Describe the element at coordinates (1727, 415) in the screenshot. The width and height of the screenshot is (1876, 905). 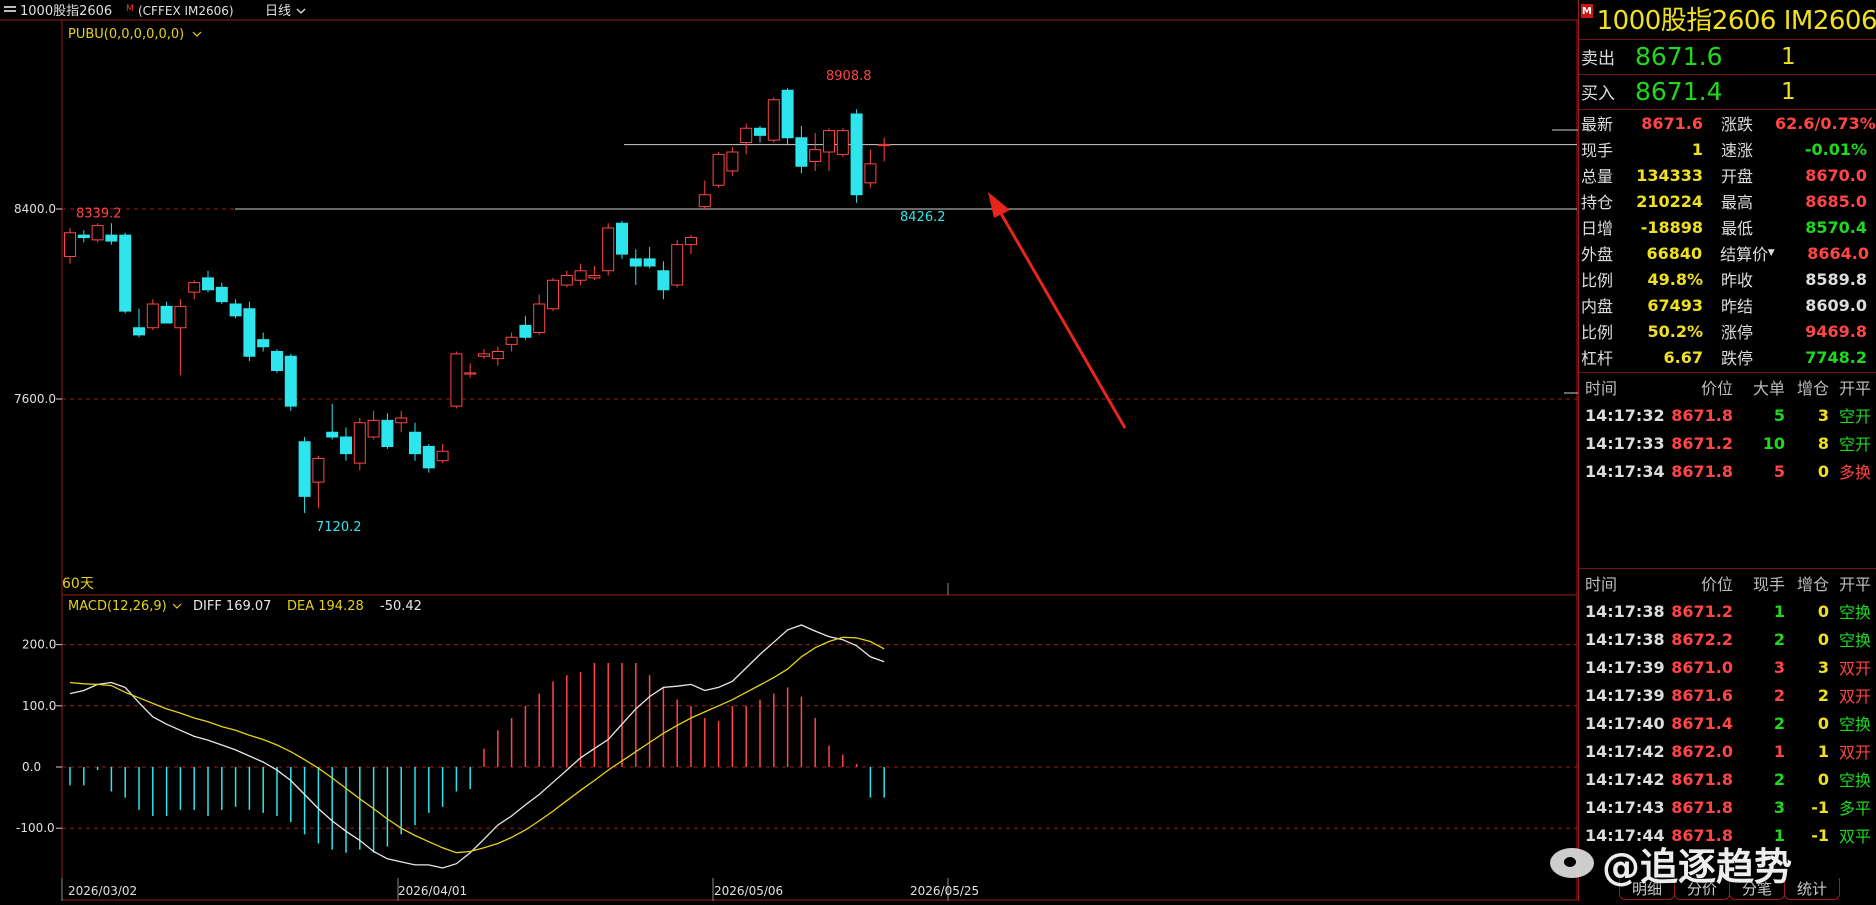
I see `table-row: 14:17:32 8671.8 5 3 空开` at that location.